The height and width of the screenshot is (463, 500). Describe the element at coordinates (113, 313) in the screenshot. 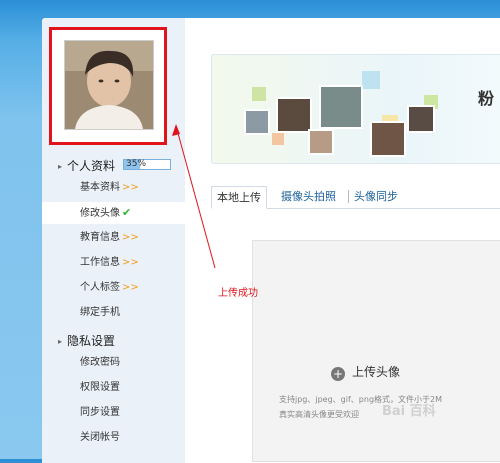

I see `sidebar-item-bind-phone: 绑定手机` at that location.